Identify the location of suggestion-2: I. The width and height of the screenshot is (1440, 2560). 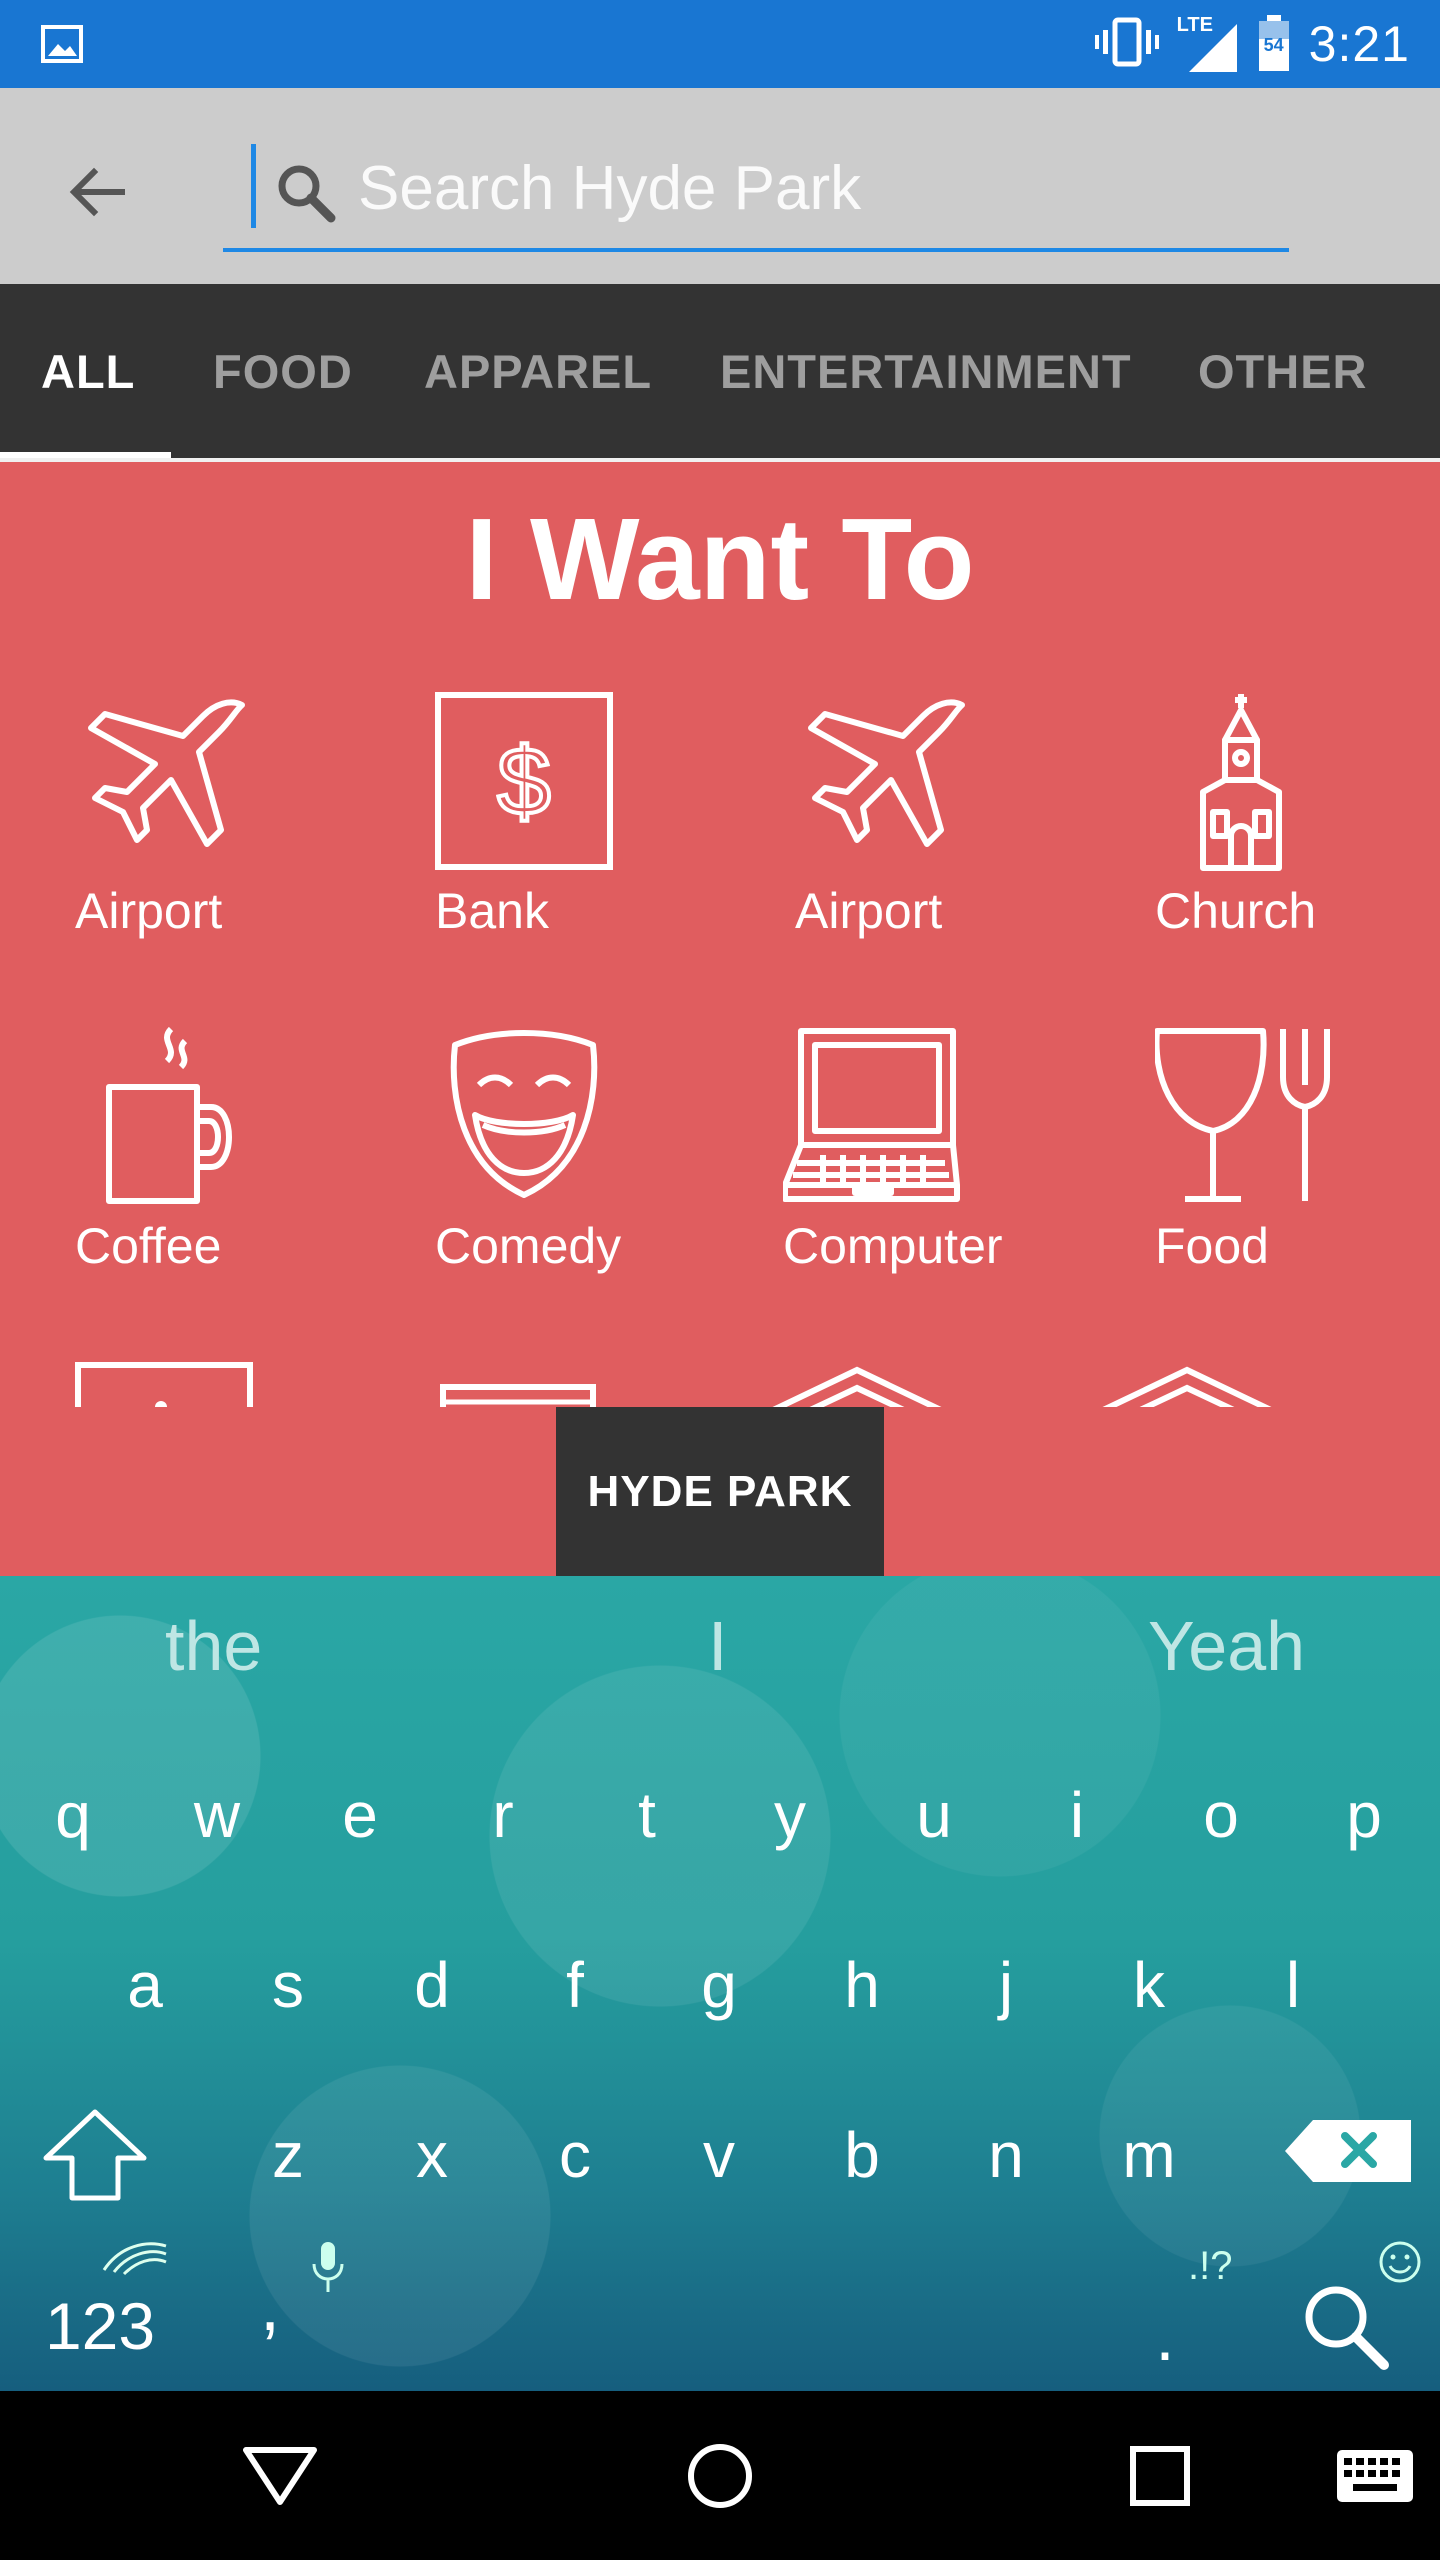
(717, 1646).